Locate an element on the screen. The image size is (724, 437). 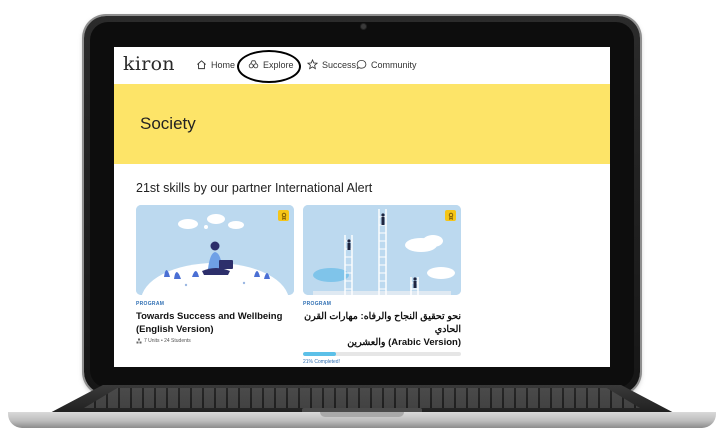
top-nav: kiron Home Explore Success Community is located at coordinates (362, 65).